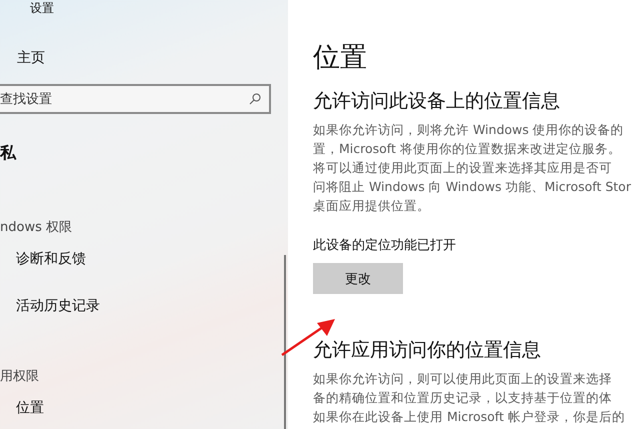 This screenshot has height=429, width=642. What do you see at coordinates (437, 101) in the screenshot?
I see `section-heading: 允许访问此设备上的位置信息` at bounding box center [437, 101].